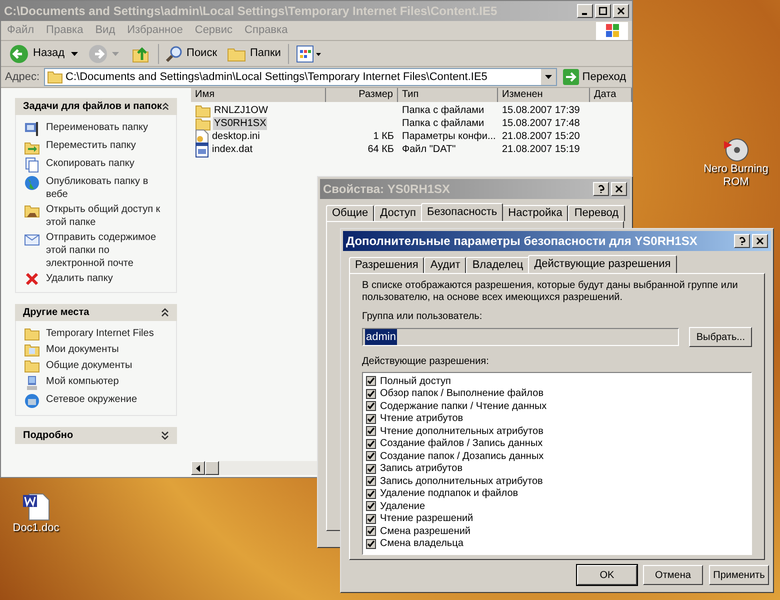 This screenshot has width=780, height=600. I want to click on question-mark-icon, so click(742, 241).